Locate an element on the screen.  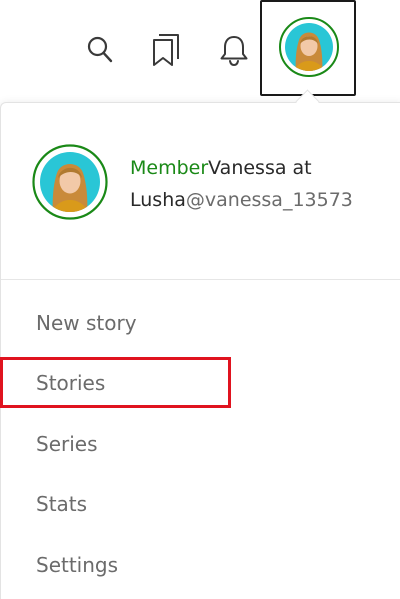
bookmark-icon is located at coordinates (166, 50).